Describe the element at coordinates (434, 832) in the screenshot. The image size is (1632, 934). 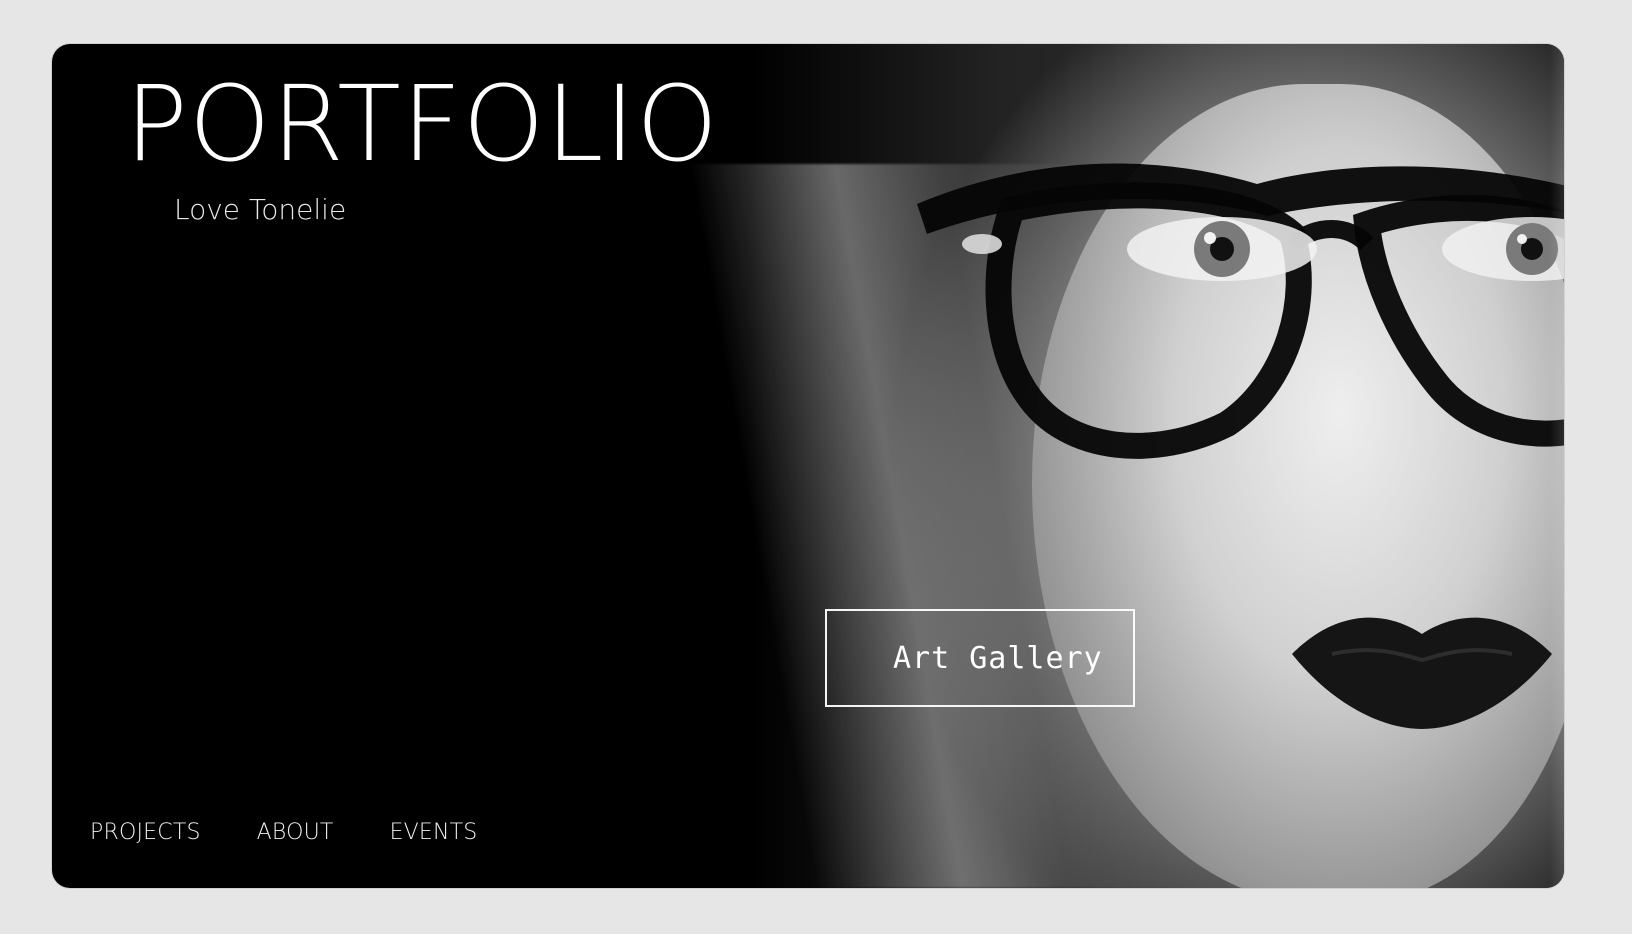
I see `nav-events-link: EVENTS` at that location.